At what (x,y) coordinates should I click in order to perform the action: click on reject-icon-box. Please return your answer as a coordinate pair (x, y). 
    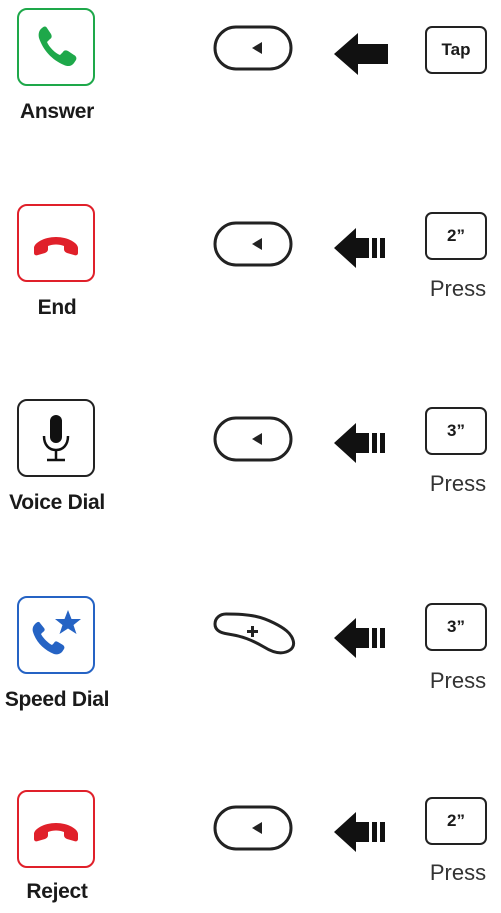
    Looking at the image, I should click on (56, 829).